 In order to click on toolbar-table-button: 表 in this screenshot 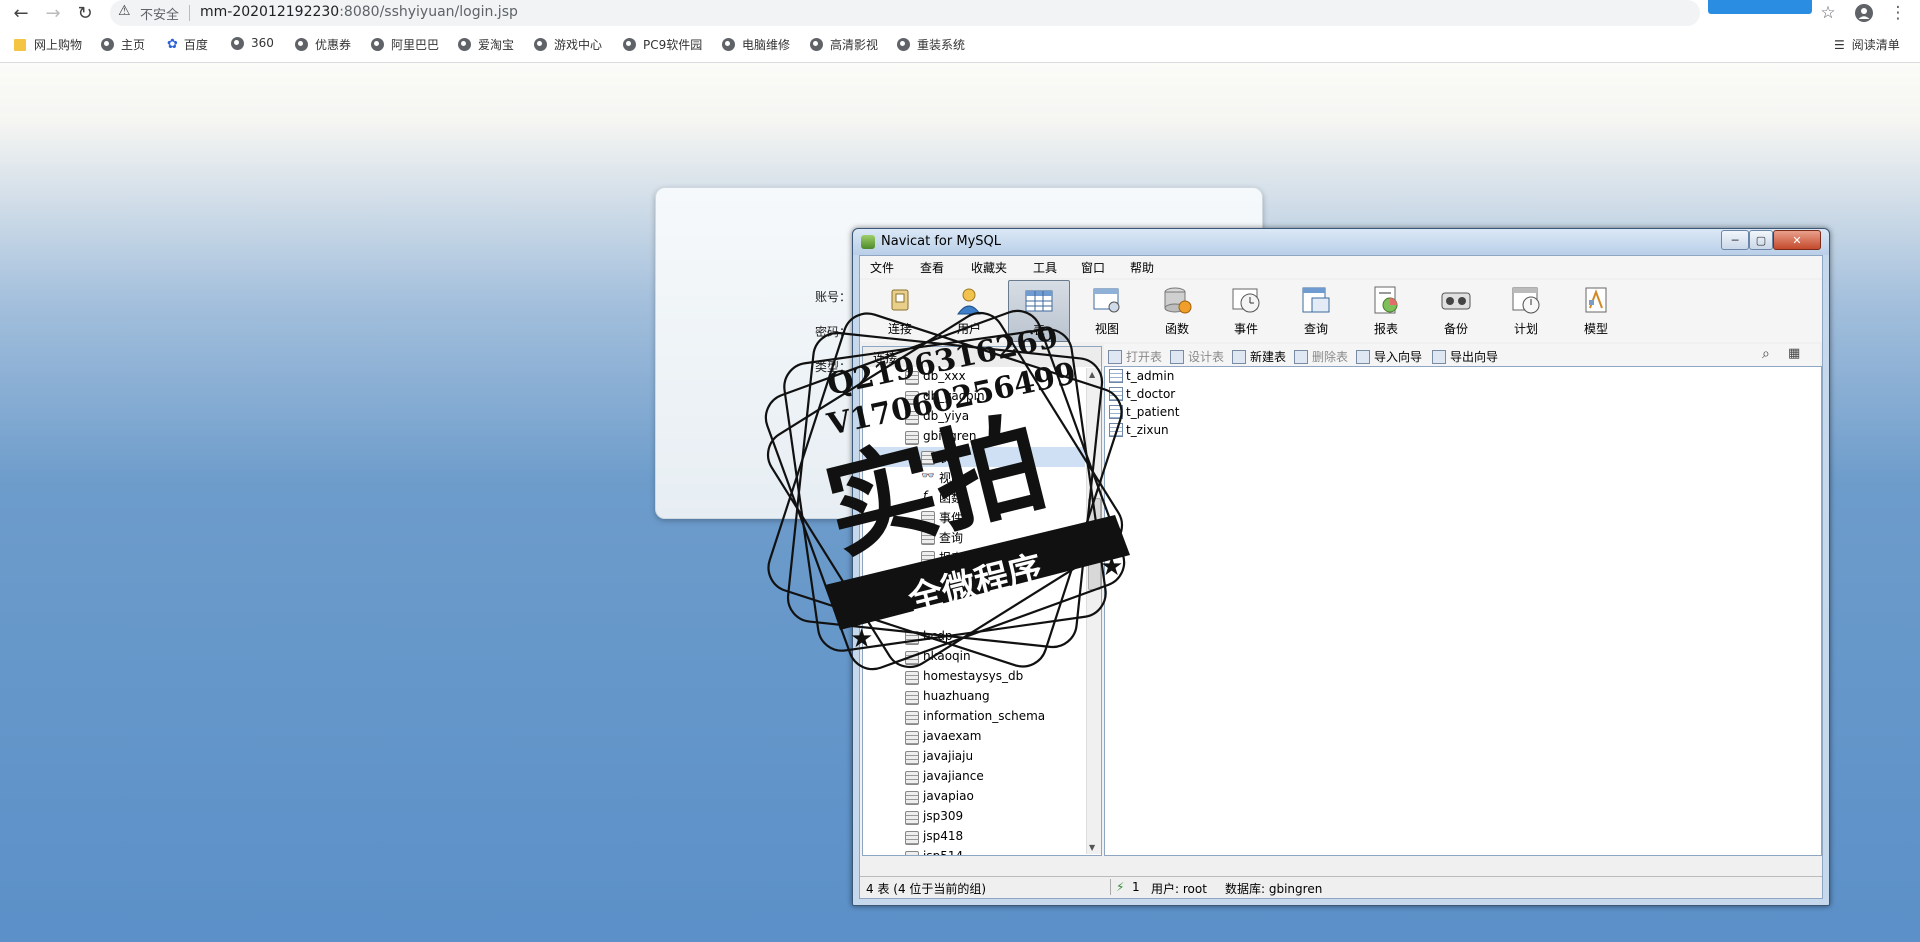, I will do `click(1039, 311)`.